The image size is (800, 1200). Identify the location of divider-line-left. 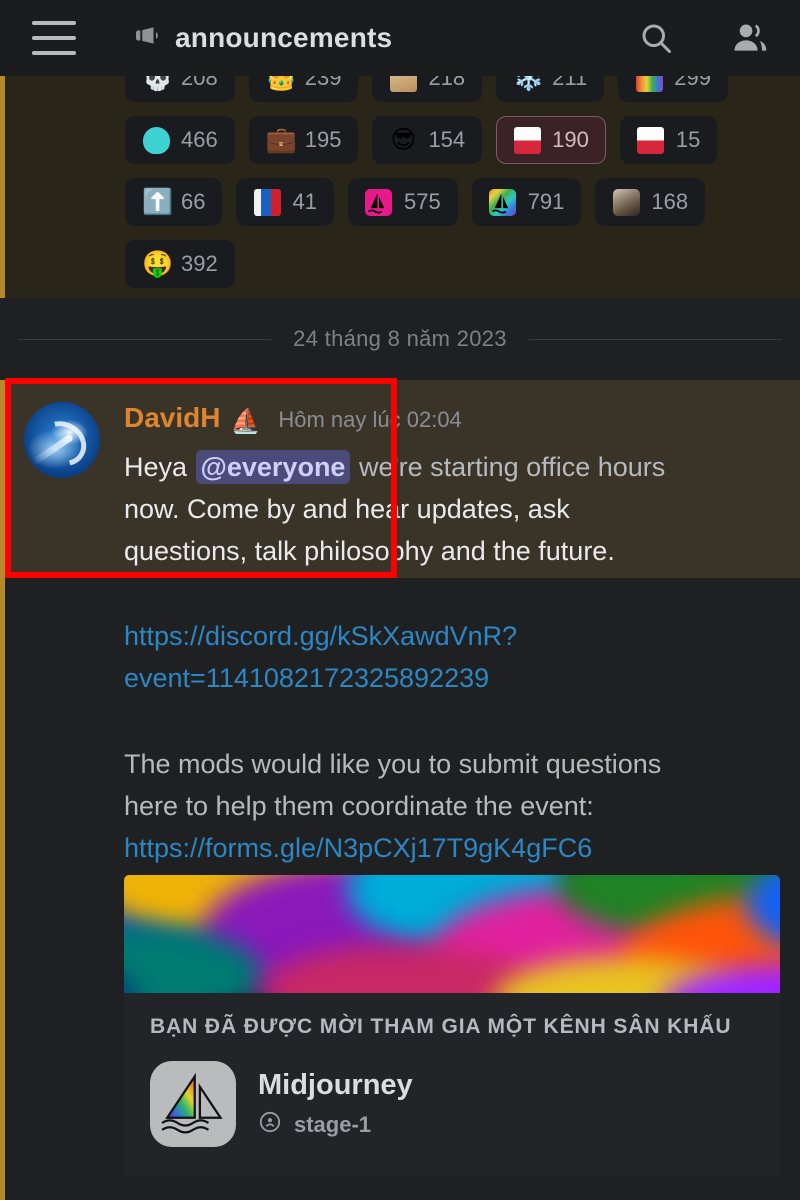
(145, 339).